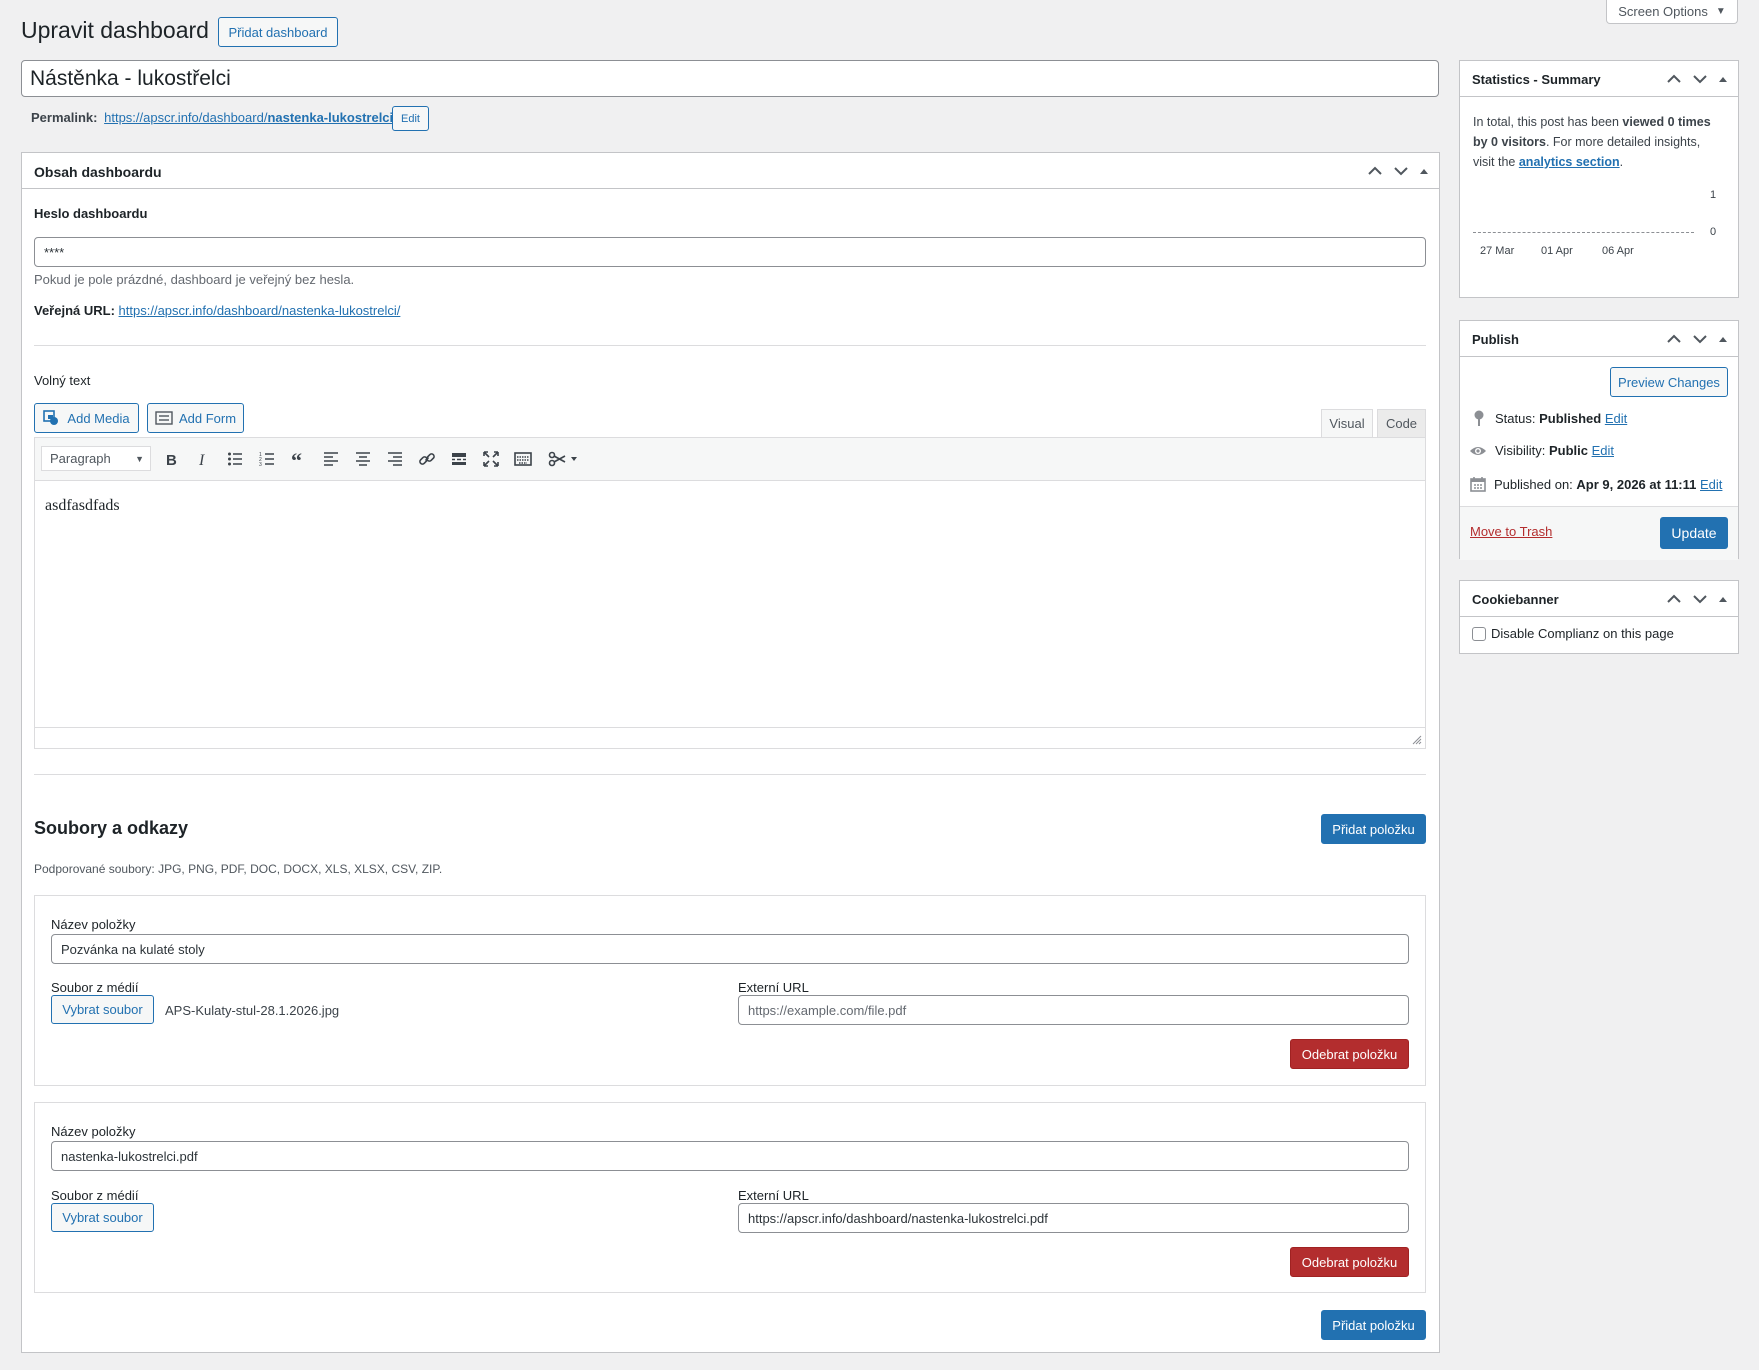  Describe the element at coordinates (1618, 251) in the screenshot. I see `chart-x-label: 06 Apr` at that location.